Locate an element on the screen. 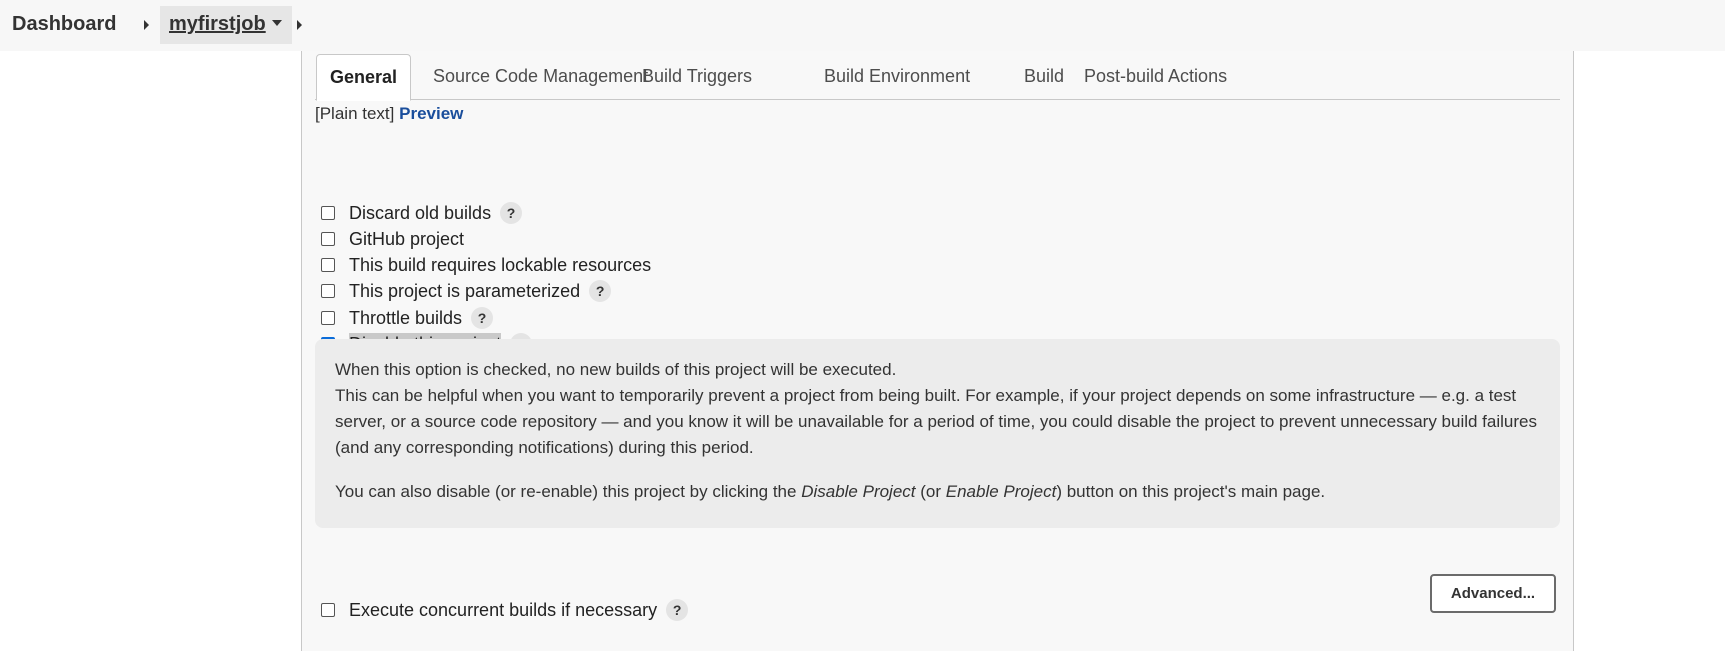 This screenshot has height=651, width=1725. option-discard-old-builds: Discard old builds ? is located at coordinates (422, 213).